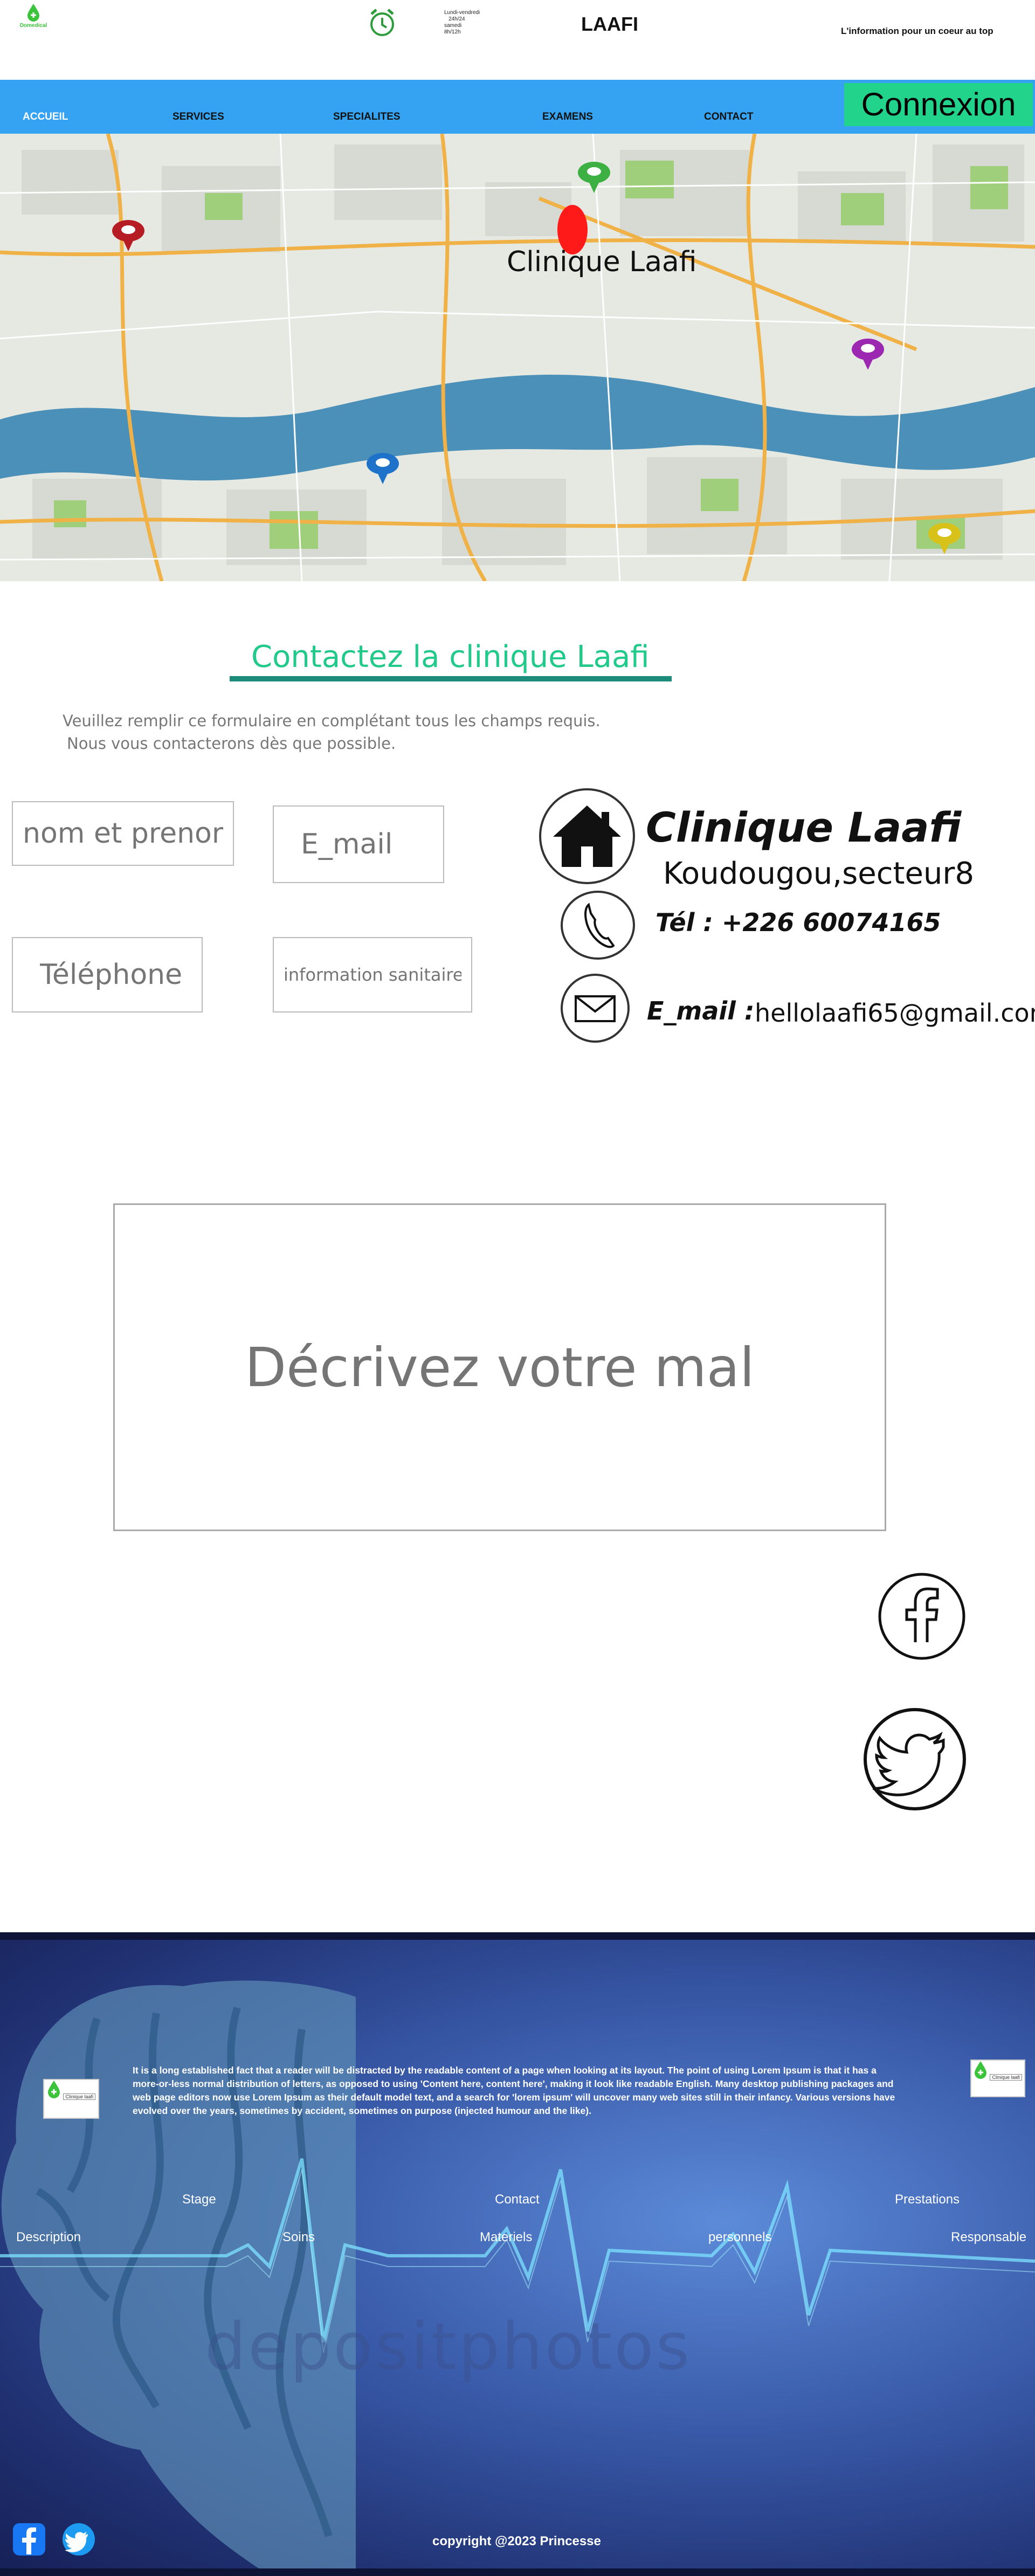 The width and height of the screenshot is (1035, 2576). What do you see at coordinates (516, 2541) in the screenshot?
I see `copyright: copyright @2023 Princesse` at bounding box center [516, 2541].